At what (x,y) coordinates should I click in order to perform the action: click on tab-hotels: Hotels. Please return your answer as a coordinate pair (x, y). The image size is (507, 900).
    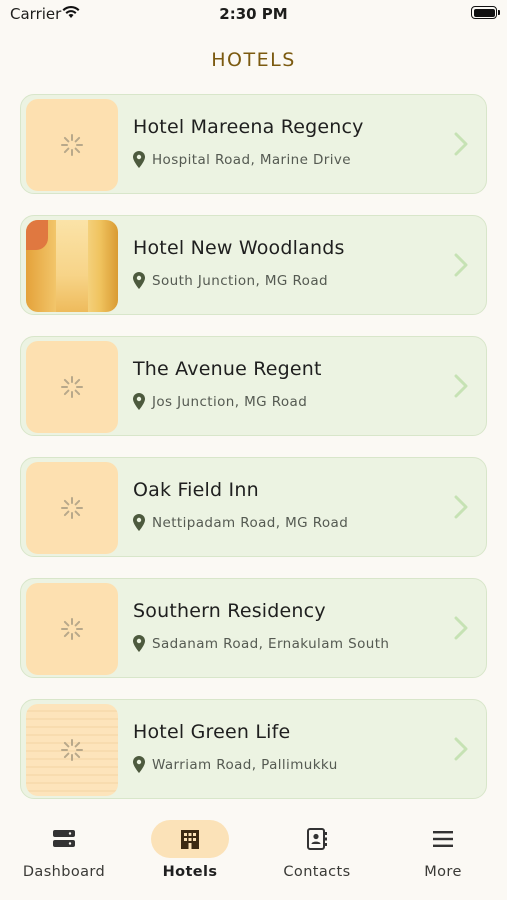
    Looking at the image, I should click on (190, 845).